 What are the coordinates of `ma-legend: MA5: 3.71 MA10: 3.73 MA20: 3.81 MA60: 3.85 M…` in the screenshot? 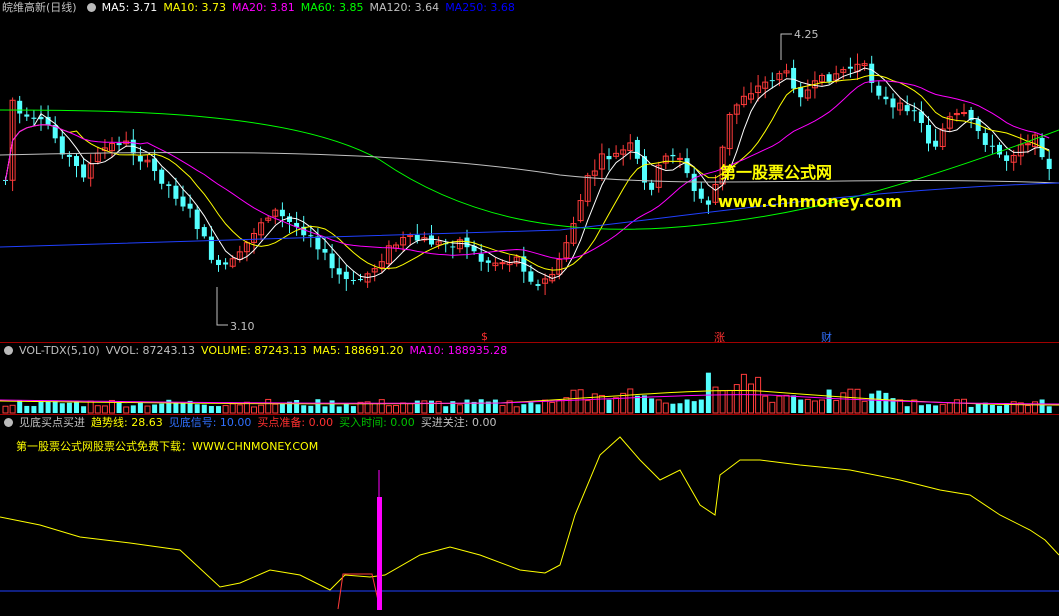 It's located at (311, 7).